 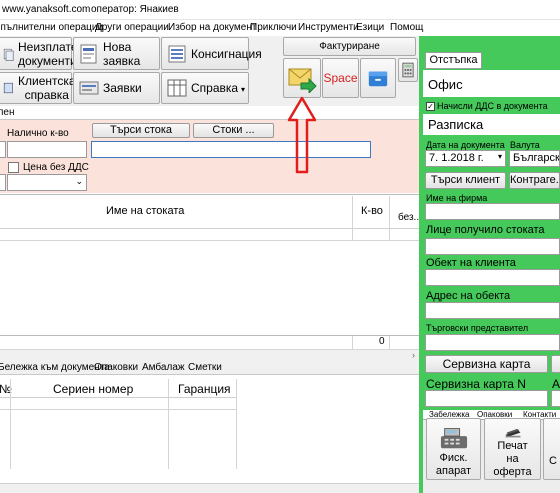 What do you see at coordinates (382, 341) in the screenshot?
I see `total-qty-value: 0` at bounding box center [382, 341].